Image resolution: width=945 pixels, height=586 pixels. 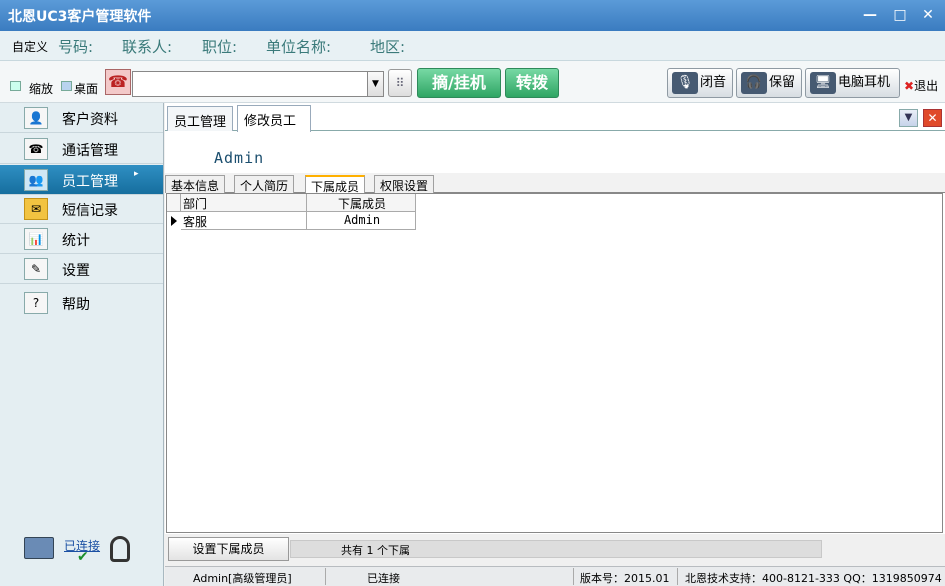 I want to click on tab-resume: 个人简历, so click(x=264, y=184).